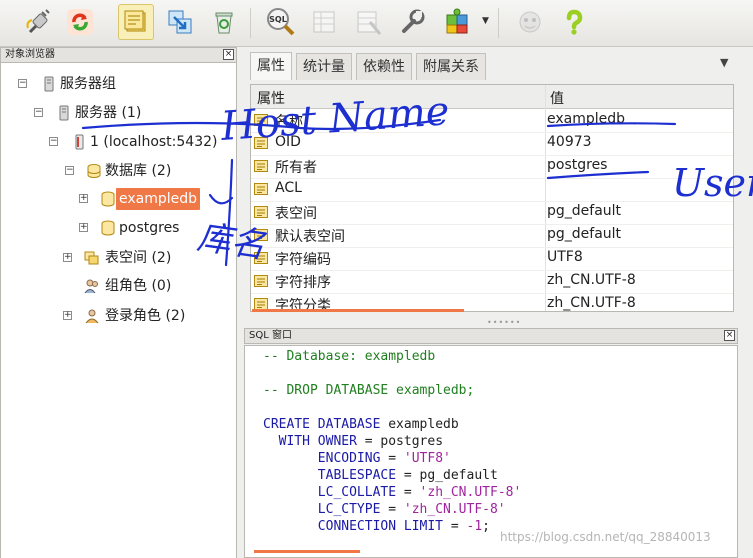 The image size is (753, 558). Describe the element at coordinates (504, 322) in the screenshot. I see `pane-splitter-handle: ••••••` at that location.